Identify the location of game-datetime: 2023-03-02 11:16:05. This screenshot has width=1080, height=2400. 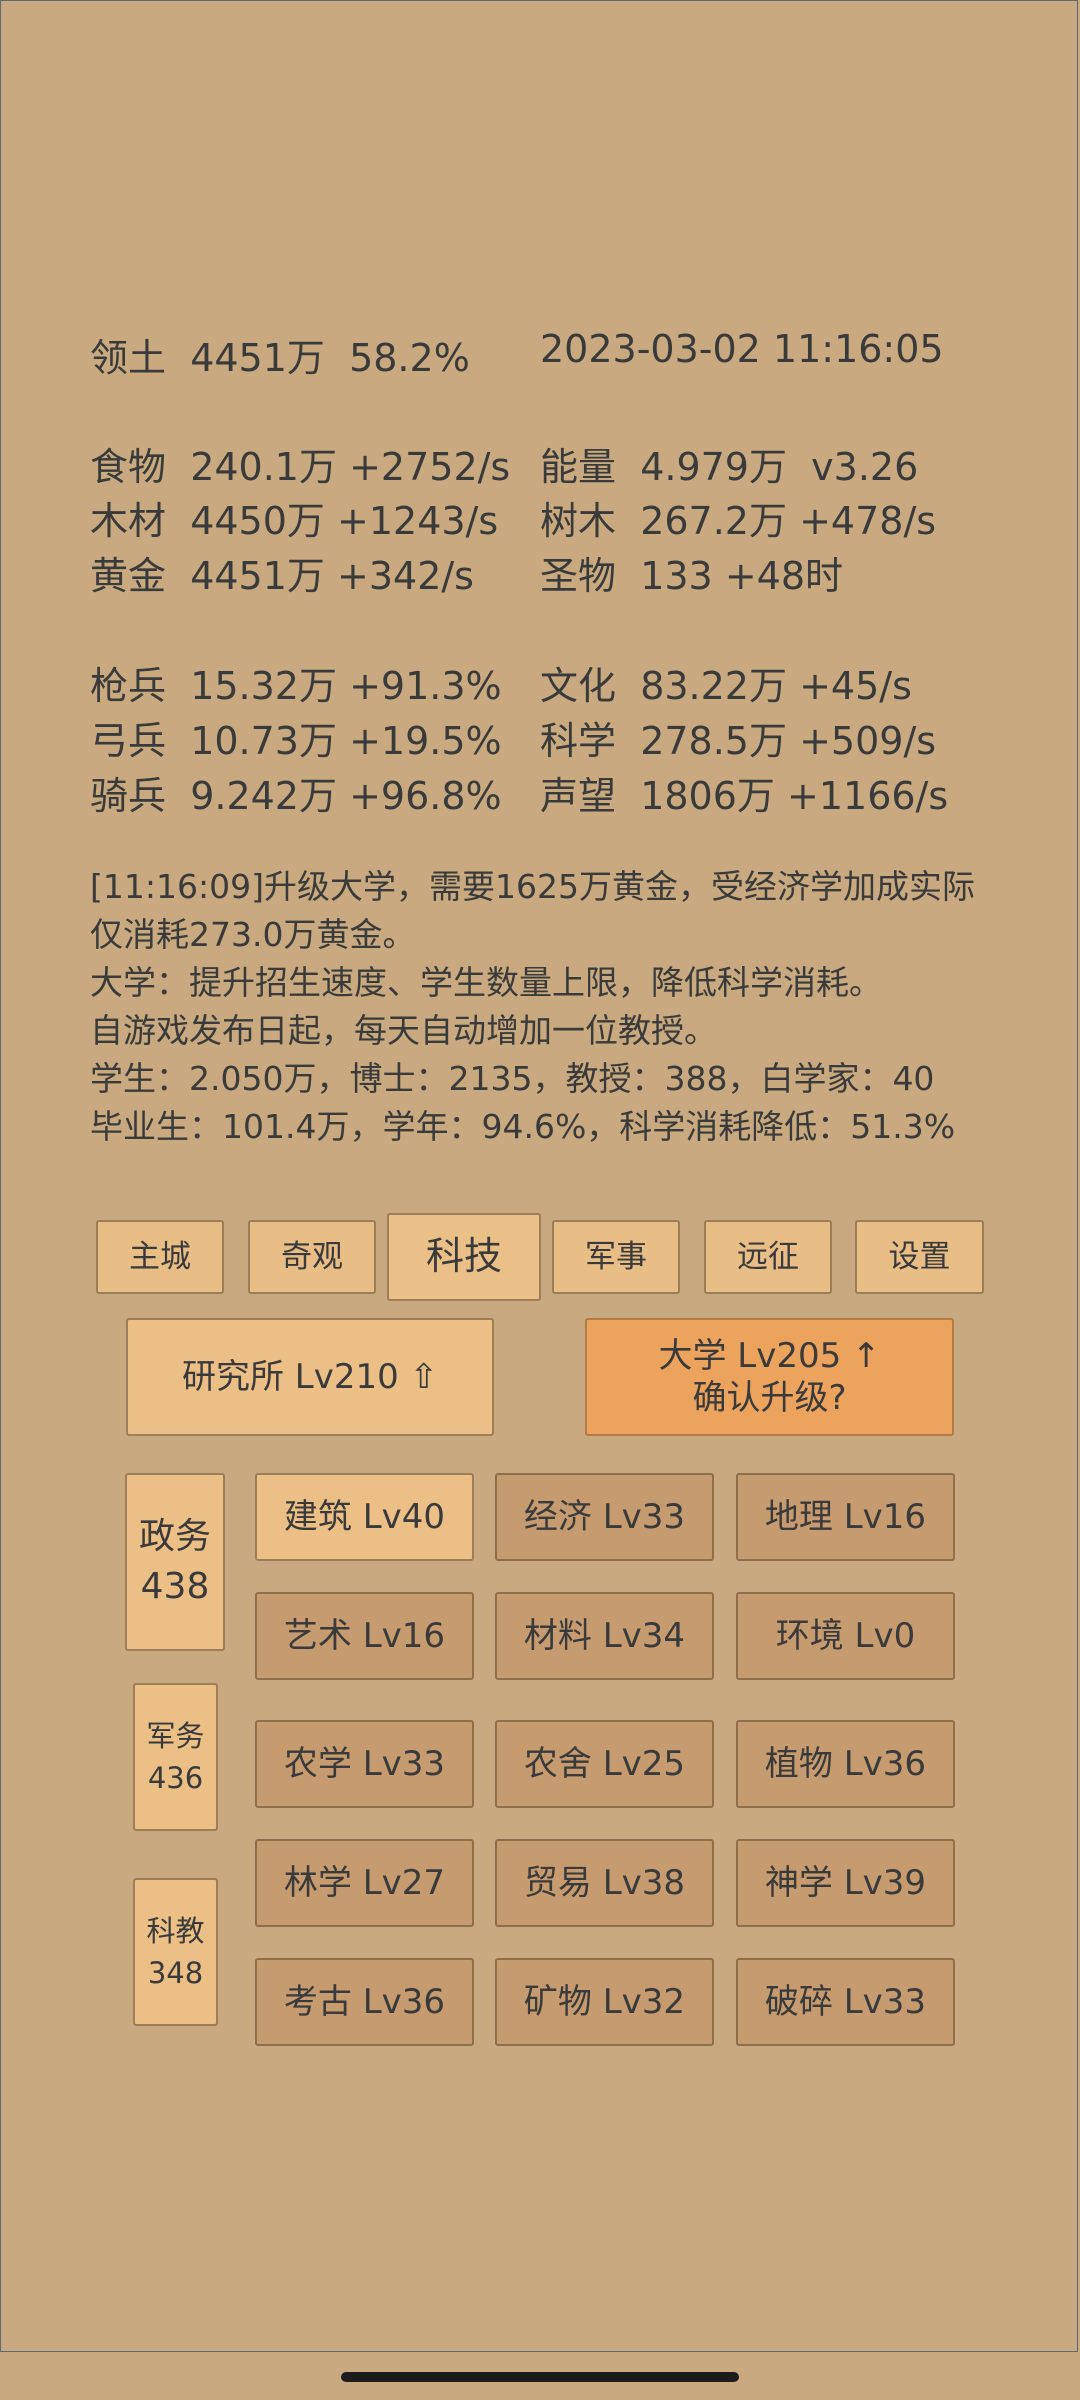
(742, 349).